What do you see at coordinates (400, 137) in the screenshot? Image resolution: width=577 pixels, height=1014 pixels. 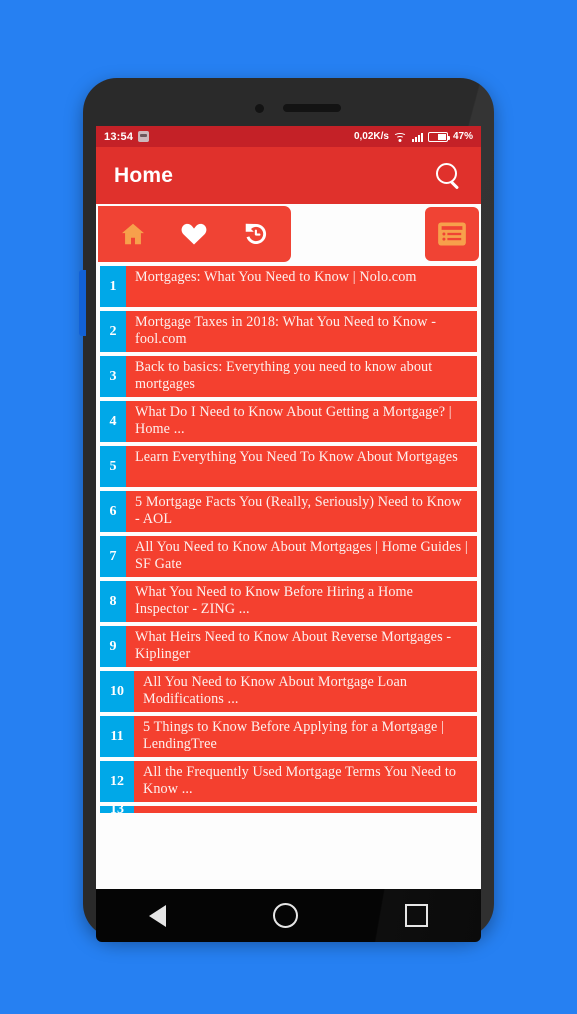 I see `wifi-icon` at bounding box center [400, 137].